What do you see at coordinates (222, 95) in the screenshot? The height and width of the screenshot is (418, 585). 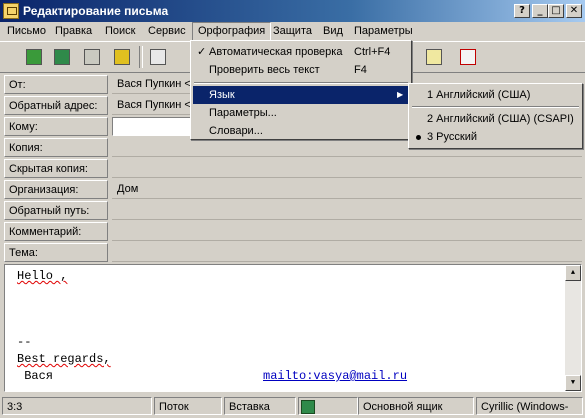 I see `language-label: Язык` at bounding box center [222, 95].